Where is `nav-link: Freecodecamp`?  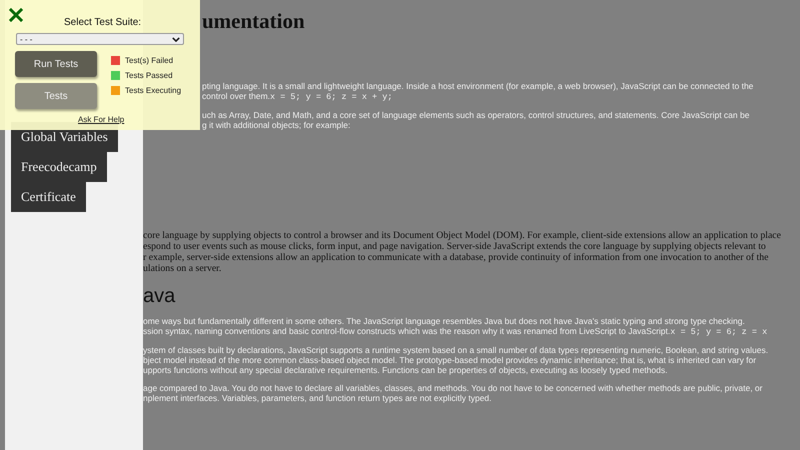 nav-link: Freecodecamp is located at coordinates (59, 167).